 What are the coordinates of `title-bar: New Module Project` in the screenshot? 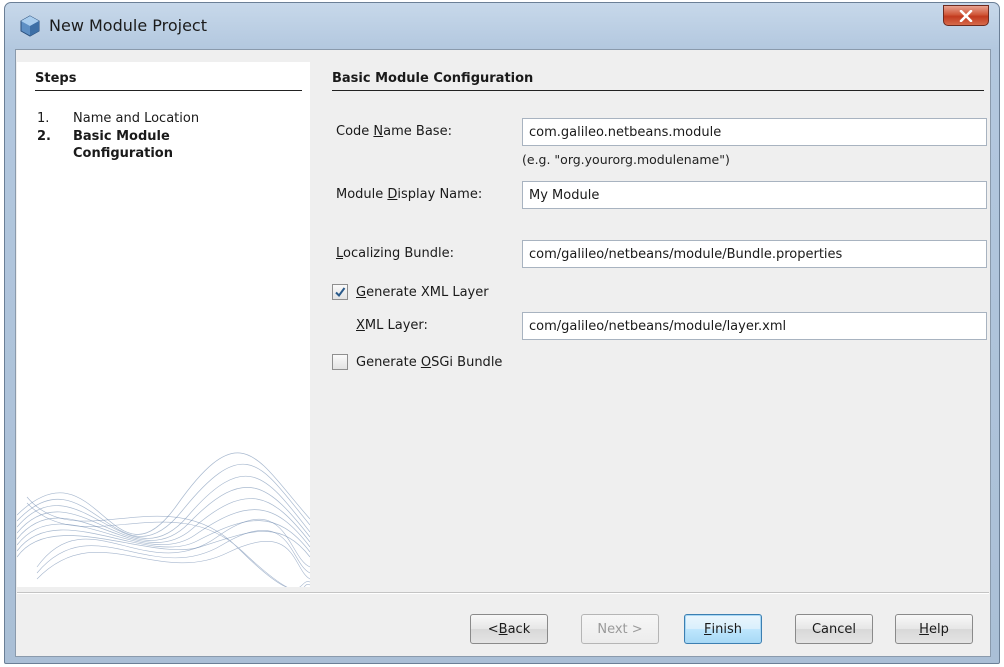 It's located at (502, 26).